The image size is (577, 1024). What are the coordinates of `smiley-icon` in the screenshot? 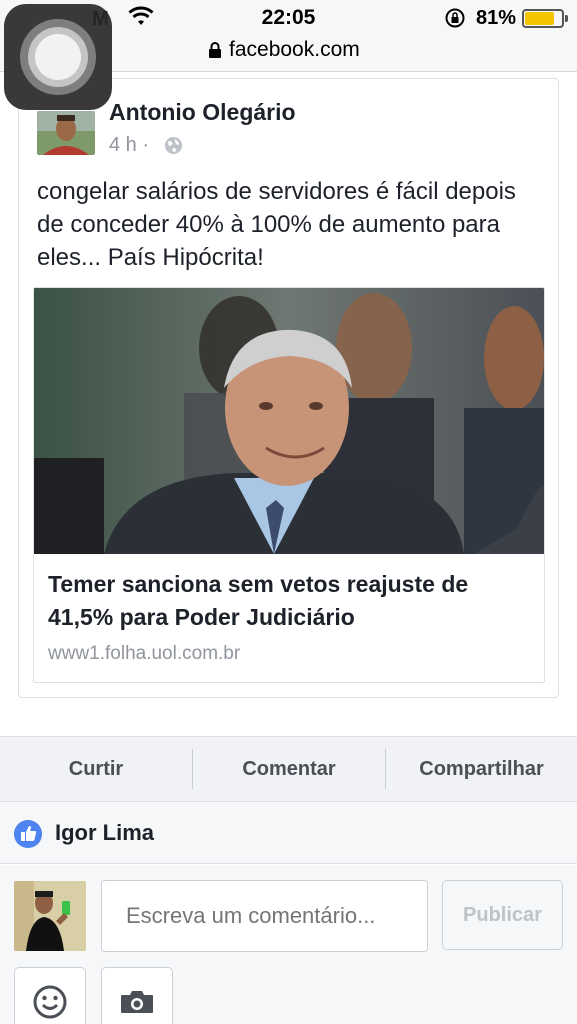 It's located at (50, 1002).